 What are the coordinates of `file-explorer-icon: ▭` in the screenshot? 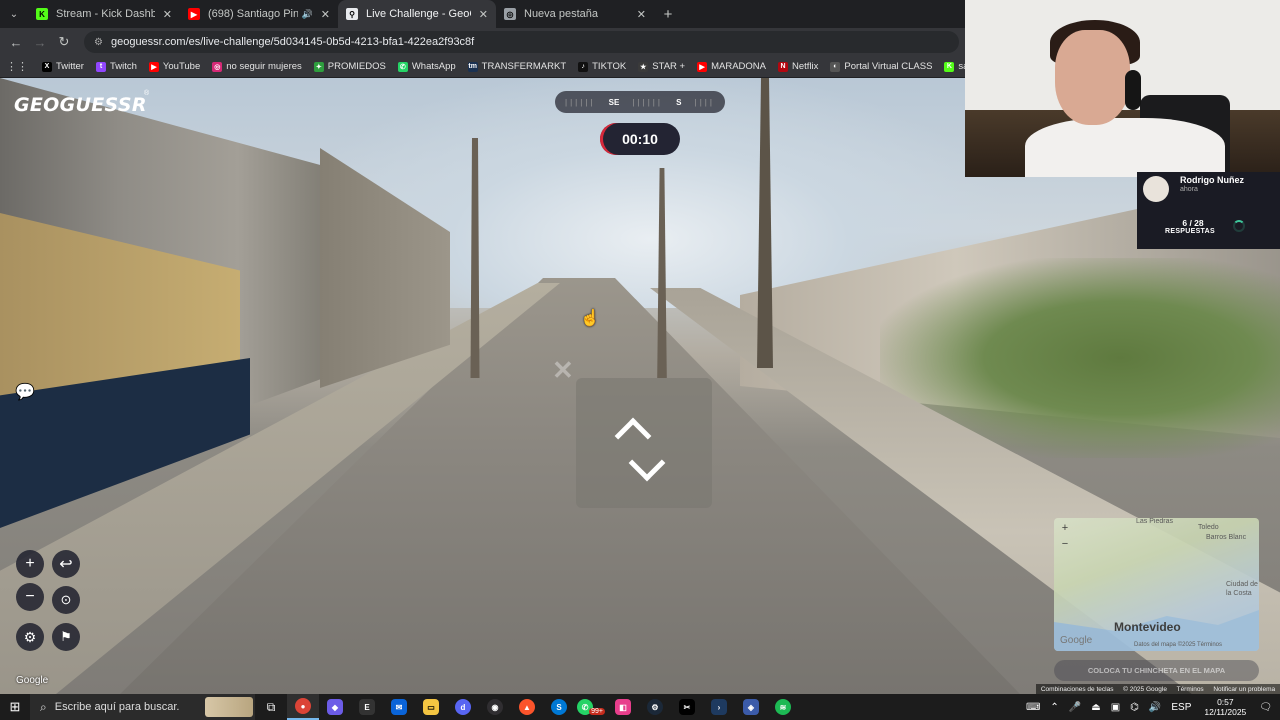 It's located at (431, 707).